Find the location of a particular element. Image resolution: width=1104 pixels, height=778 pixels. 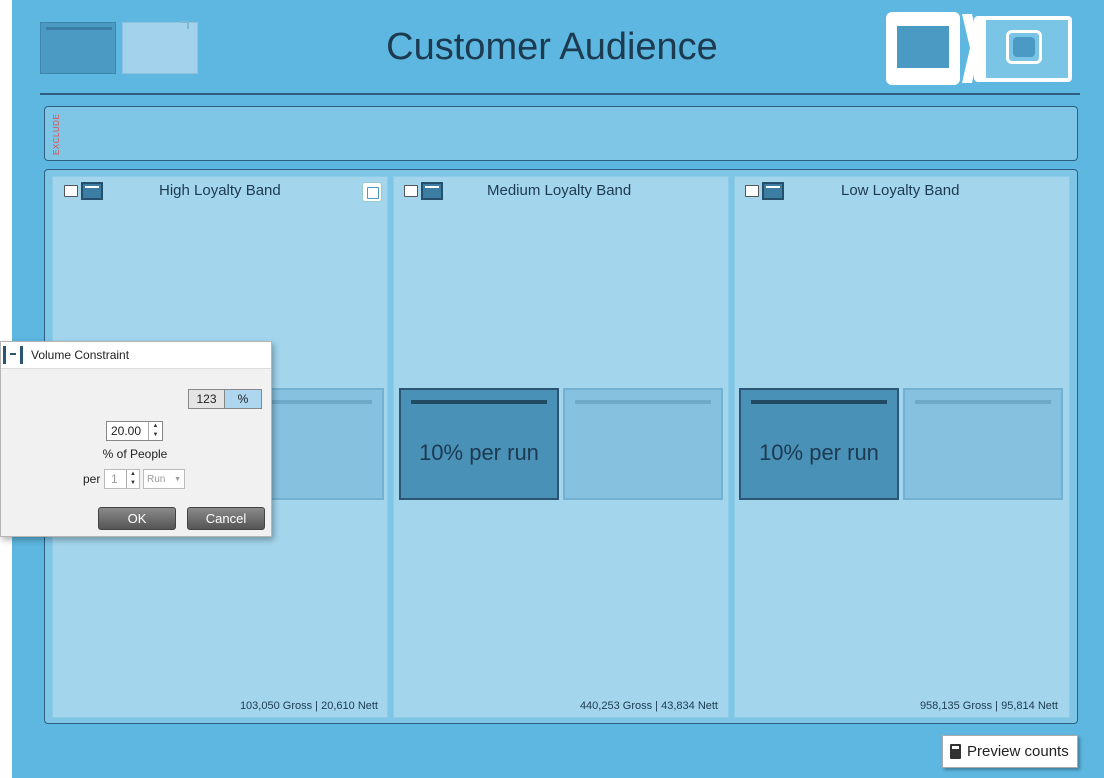

rounded-square-icon is located at coordinates (1024, 47).